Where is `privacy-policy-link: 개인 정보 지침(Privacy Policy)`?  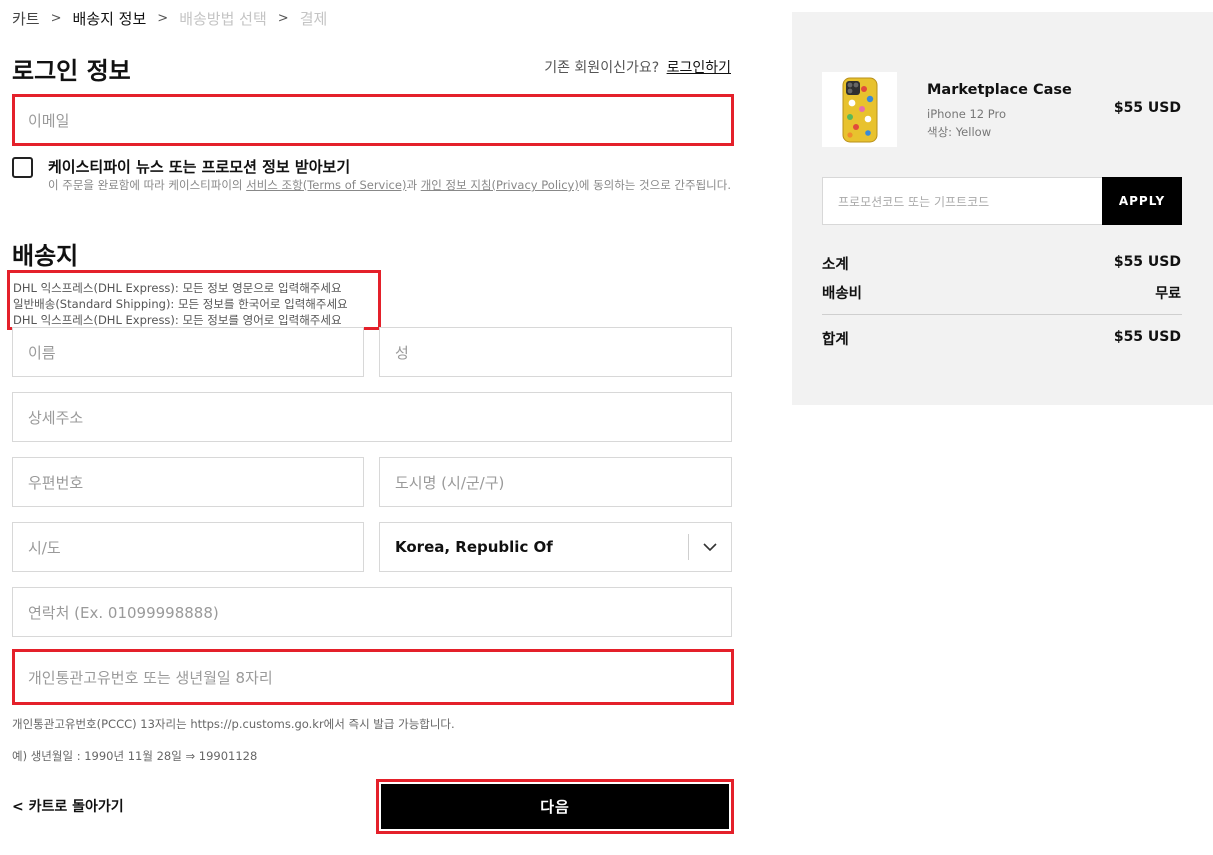 privacy-policy-link: 개인 정보 지침(Privacy Policy) is located at coordinates (500, 185).